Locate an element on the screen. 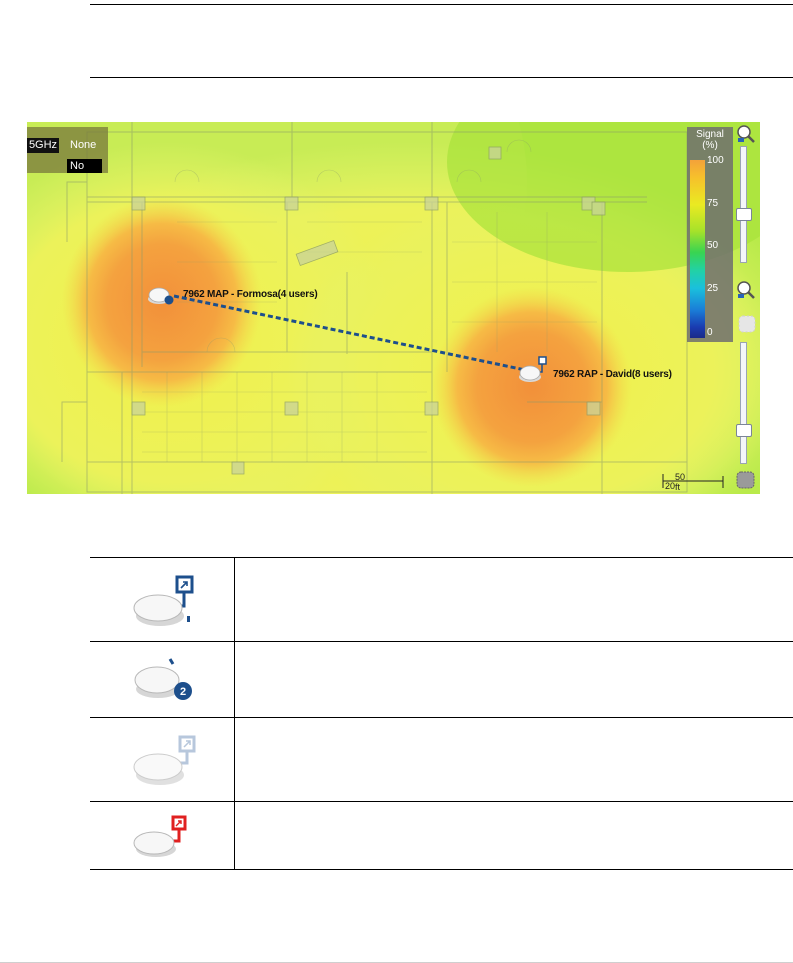  contrast-slider-track is located at coordinates (743, 403).